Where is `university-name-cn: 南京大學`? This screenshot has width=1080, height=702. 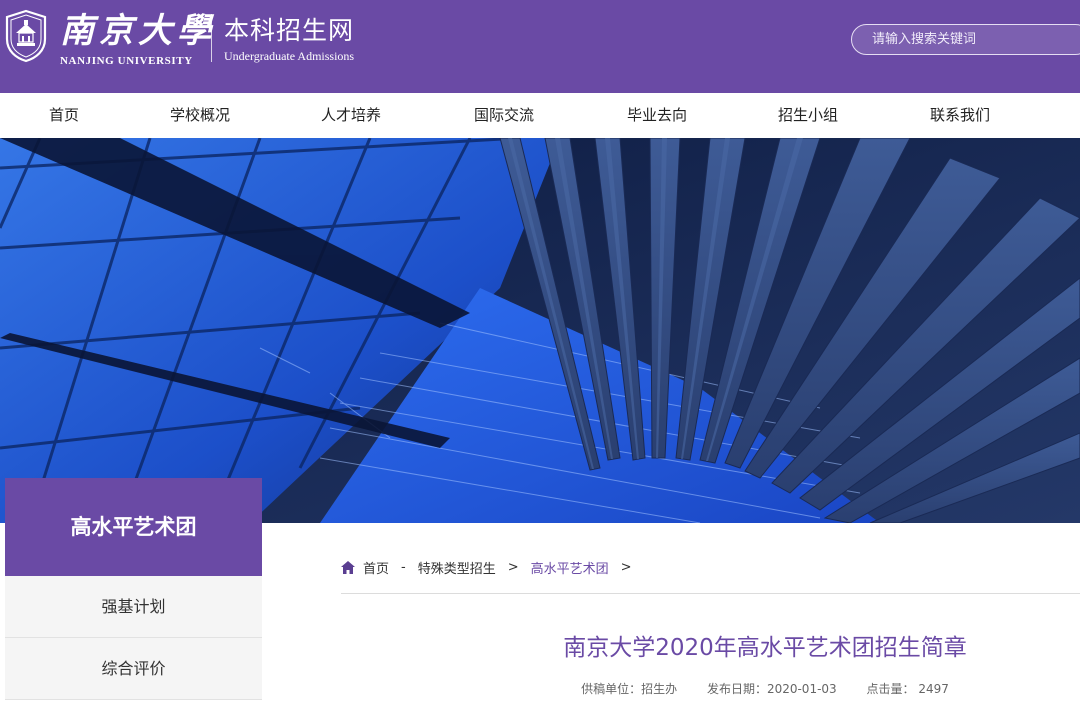
university-name-cn: 南京大學 is located at coordinates (138, 31).